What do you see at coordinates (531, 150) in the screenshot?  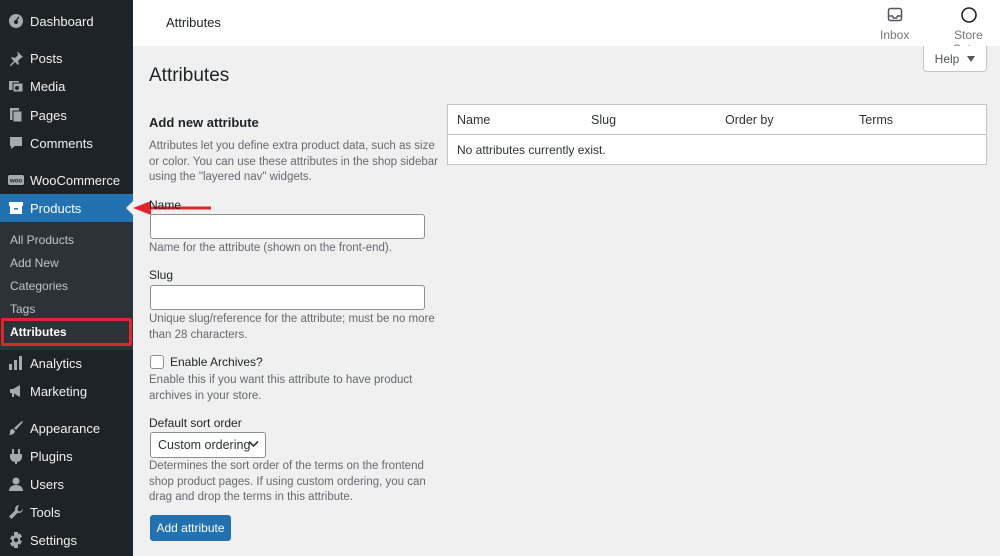 I see `empty-table-message: No attributes currently exist.` at bounding box center [531, 150].